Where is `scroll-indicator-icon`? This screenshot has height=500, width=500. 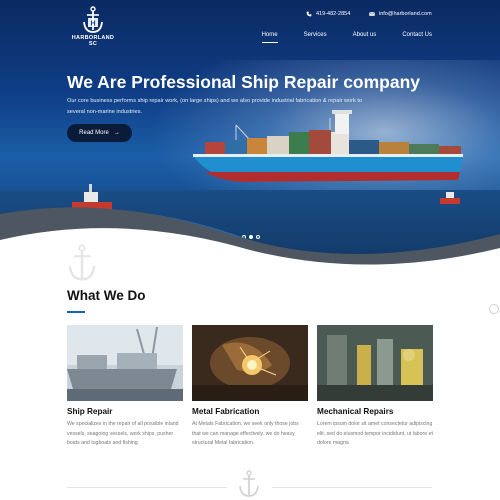
scroll-indicator-icon is located at coordinates (494, 309).